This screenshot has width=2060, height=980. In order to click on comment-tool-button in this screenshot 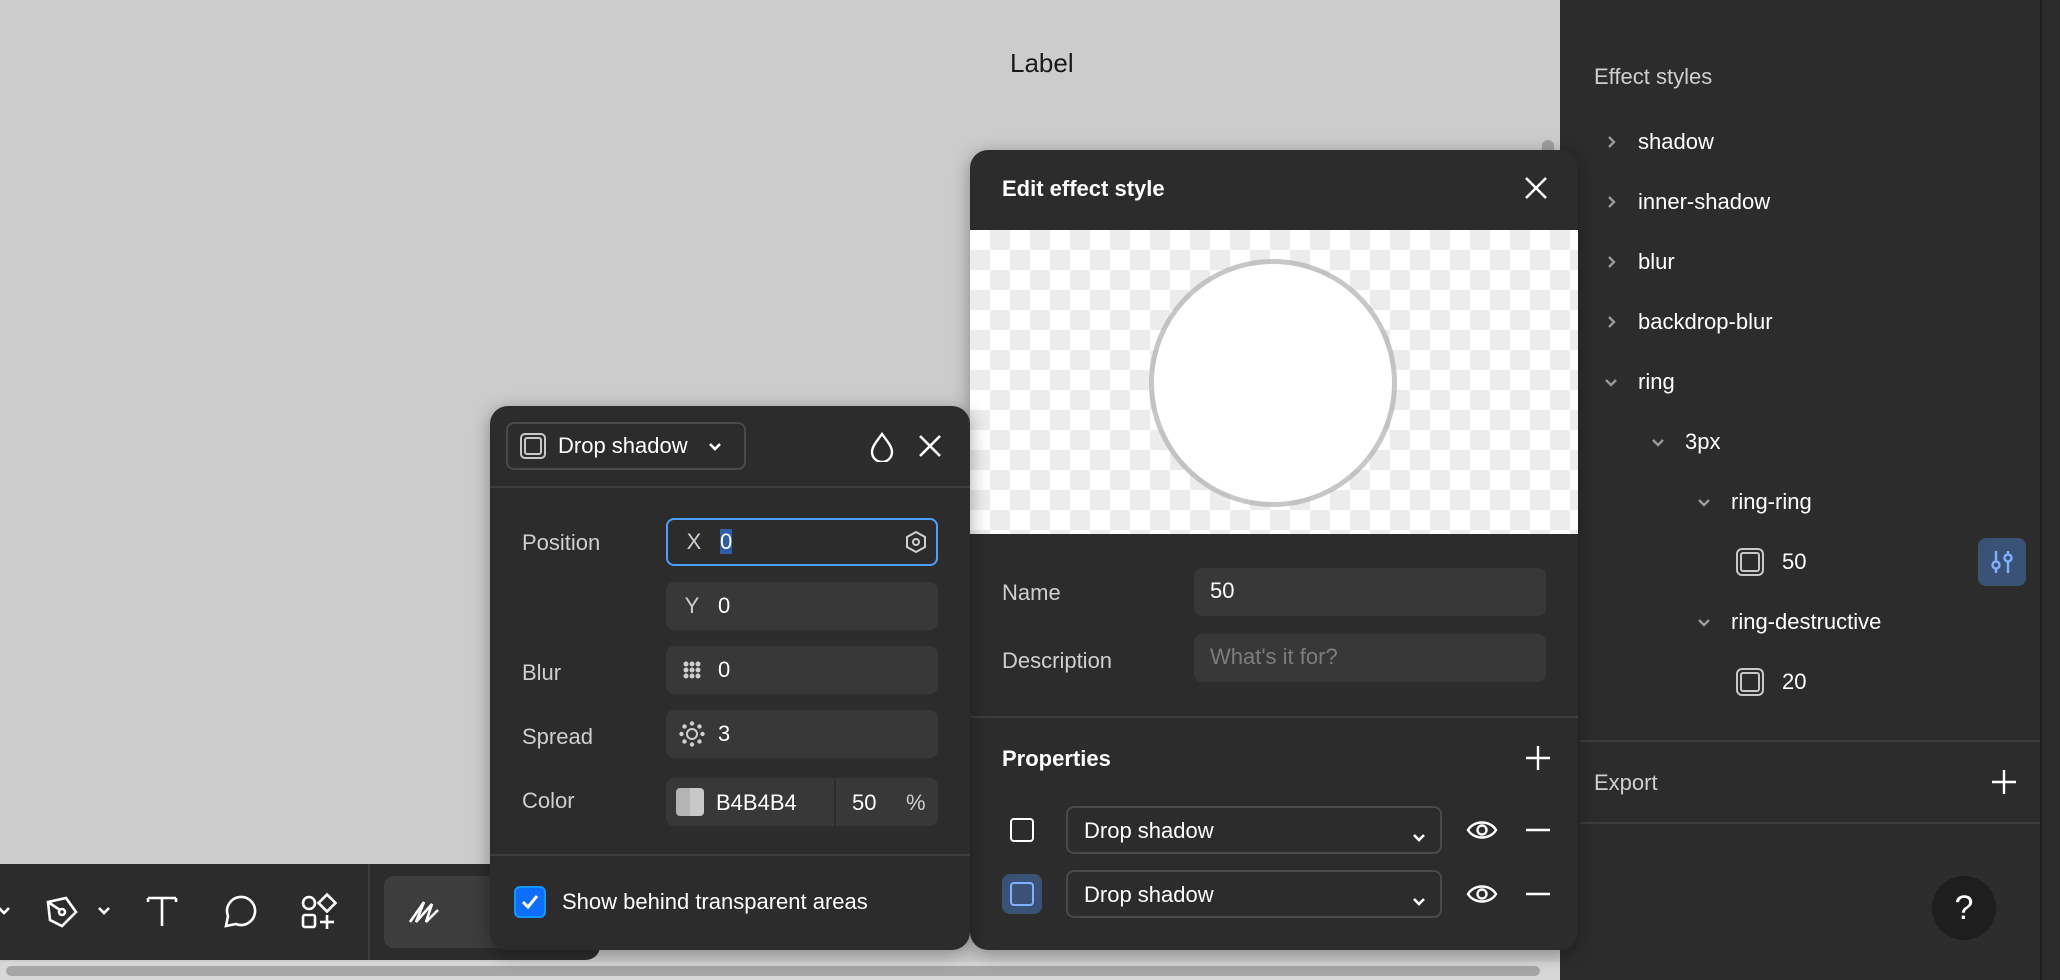, I will do `click(240, 912)`.